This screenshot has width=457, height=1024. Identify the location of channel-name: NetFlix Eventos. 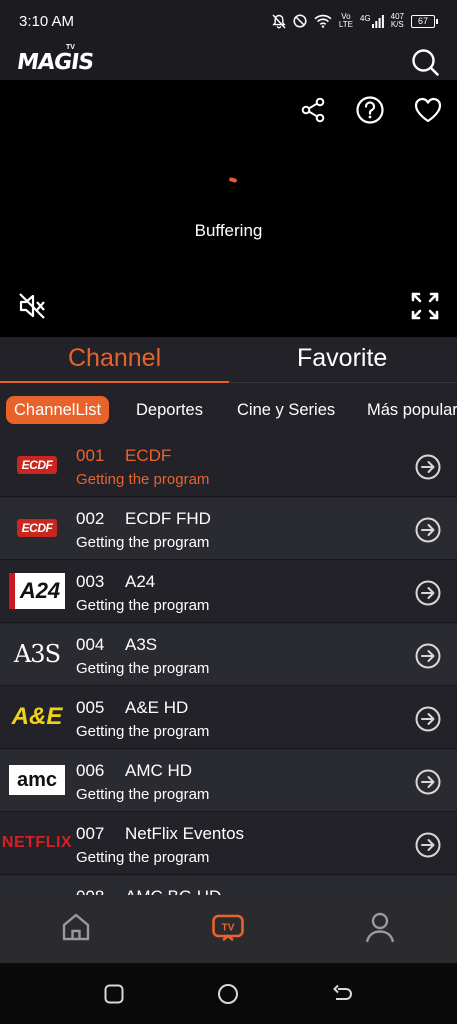
(185, 833).